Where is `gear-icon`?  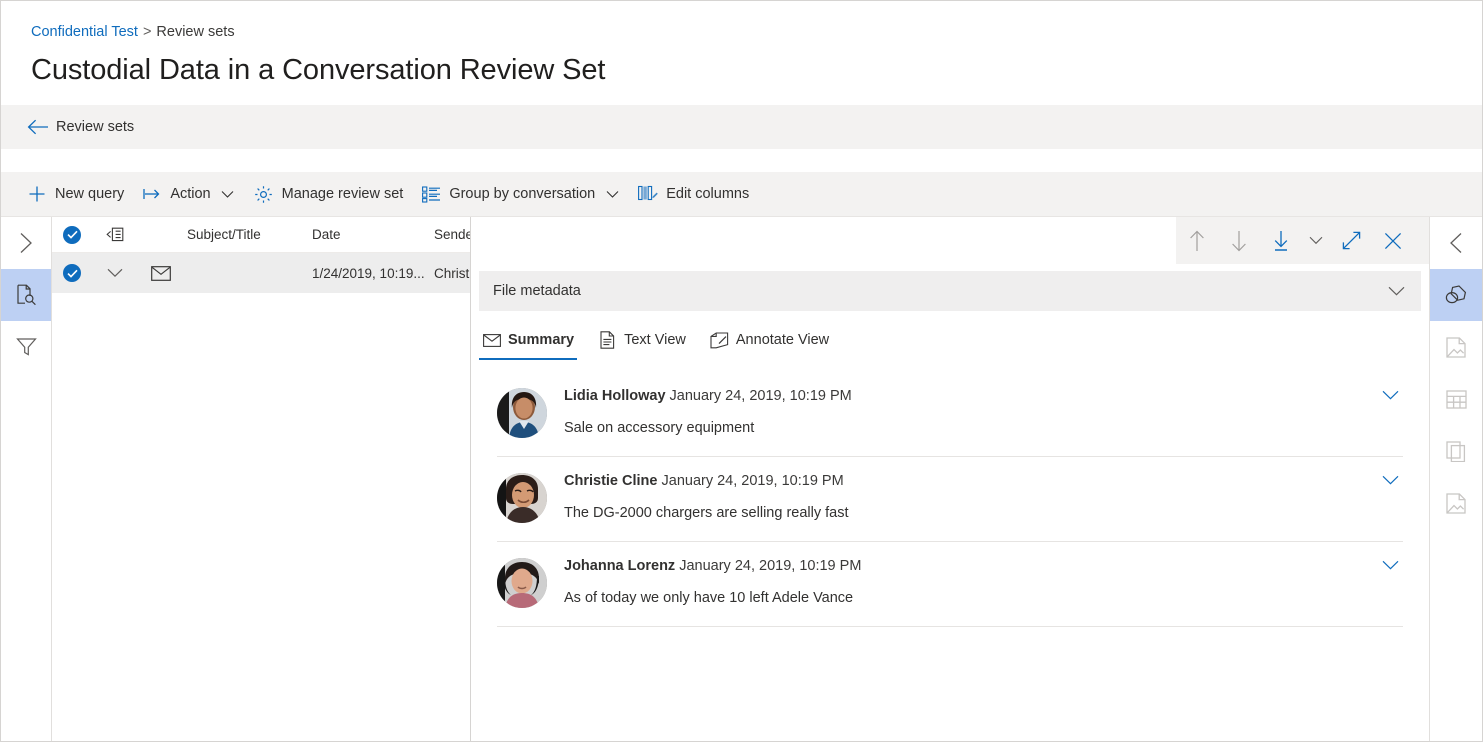 gear-icon is located at coordinates (264, 194).